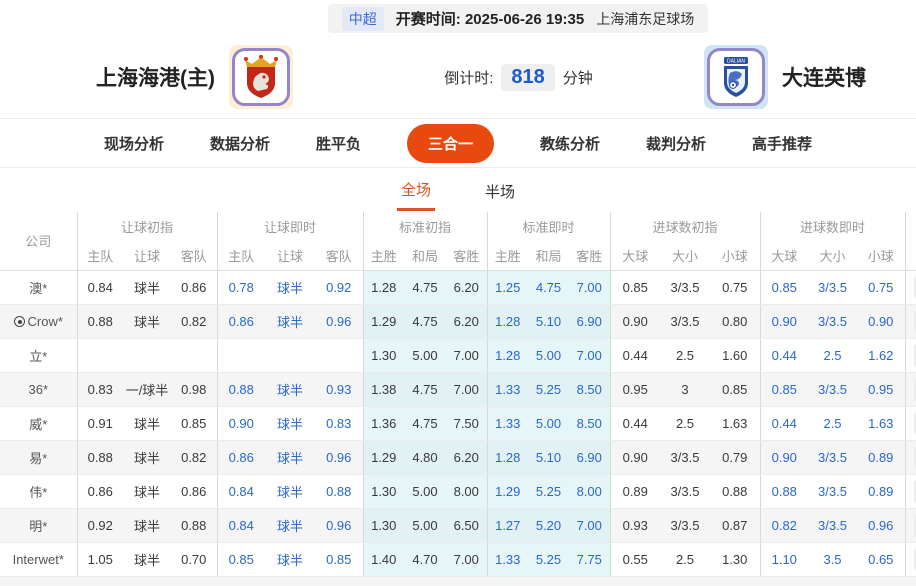 This screenshot has width=916, height=586. I want to click on odds-cell: 0.90, so click(634, 457).